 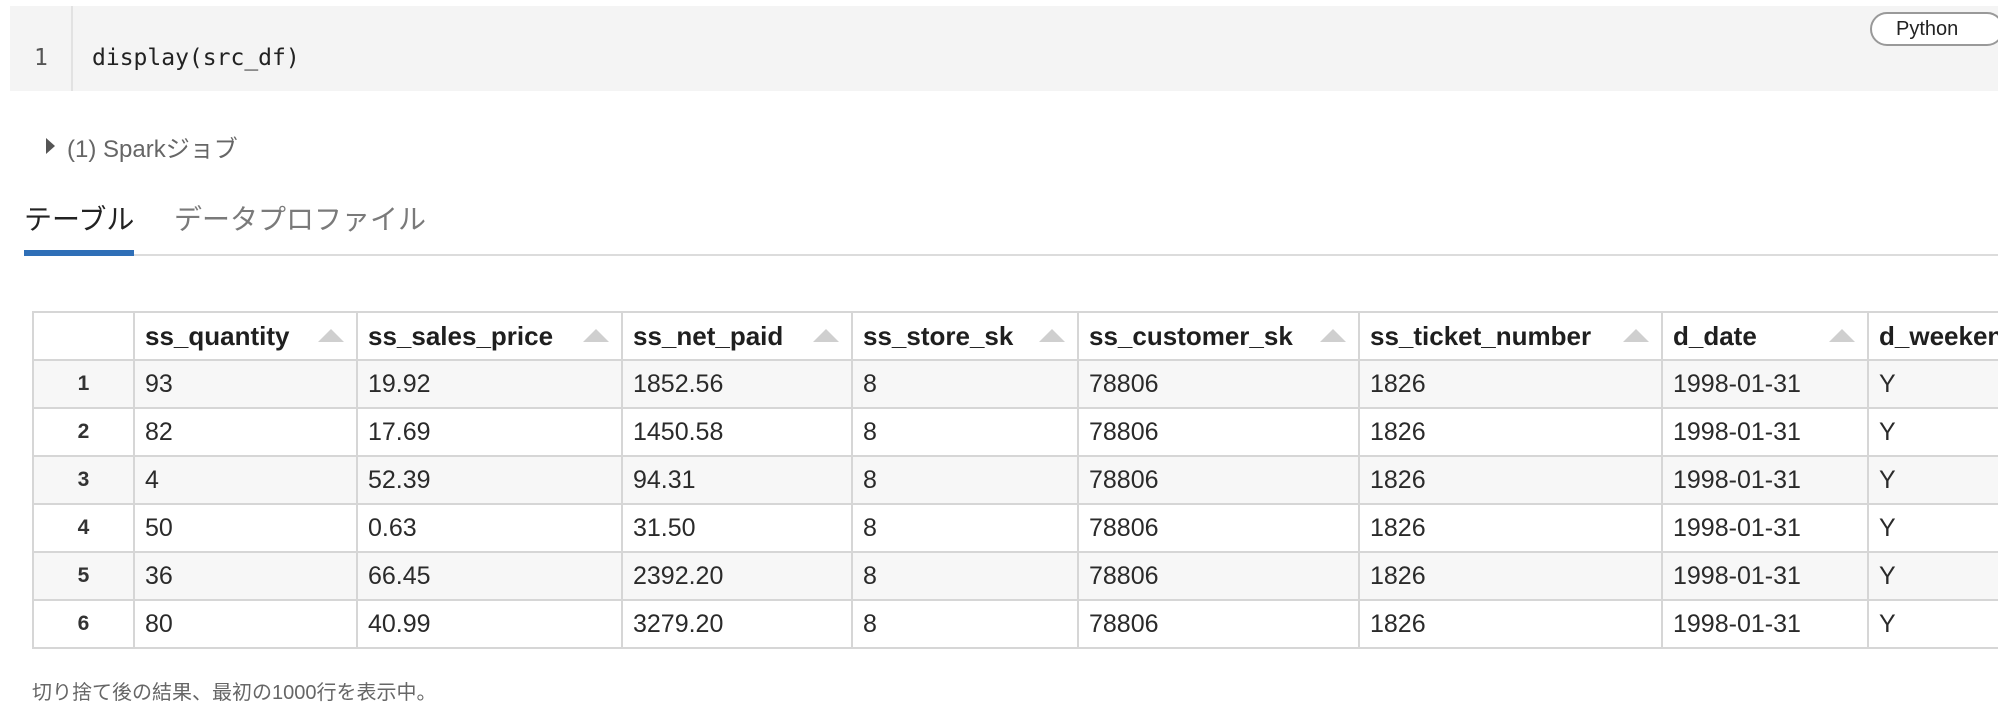 I want to click on row-number: 1, so click(x=83, y=384).